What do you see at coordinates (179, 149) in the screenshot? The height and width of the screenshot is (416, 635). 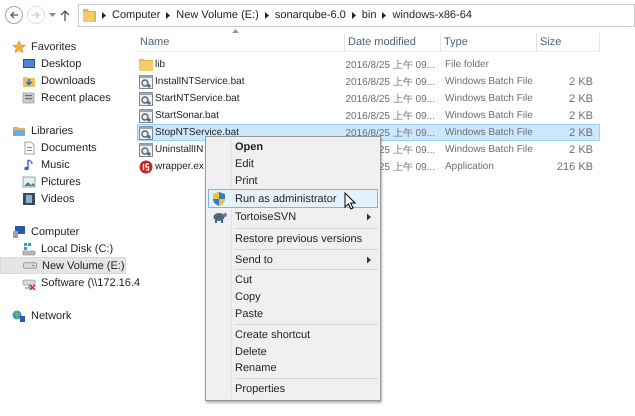 I see `file-name: UninstallIN` at bounding box center [179, 149].